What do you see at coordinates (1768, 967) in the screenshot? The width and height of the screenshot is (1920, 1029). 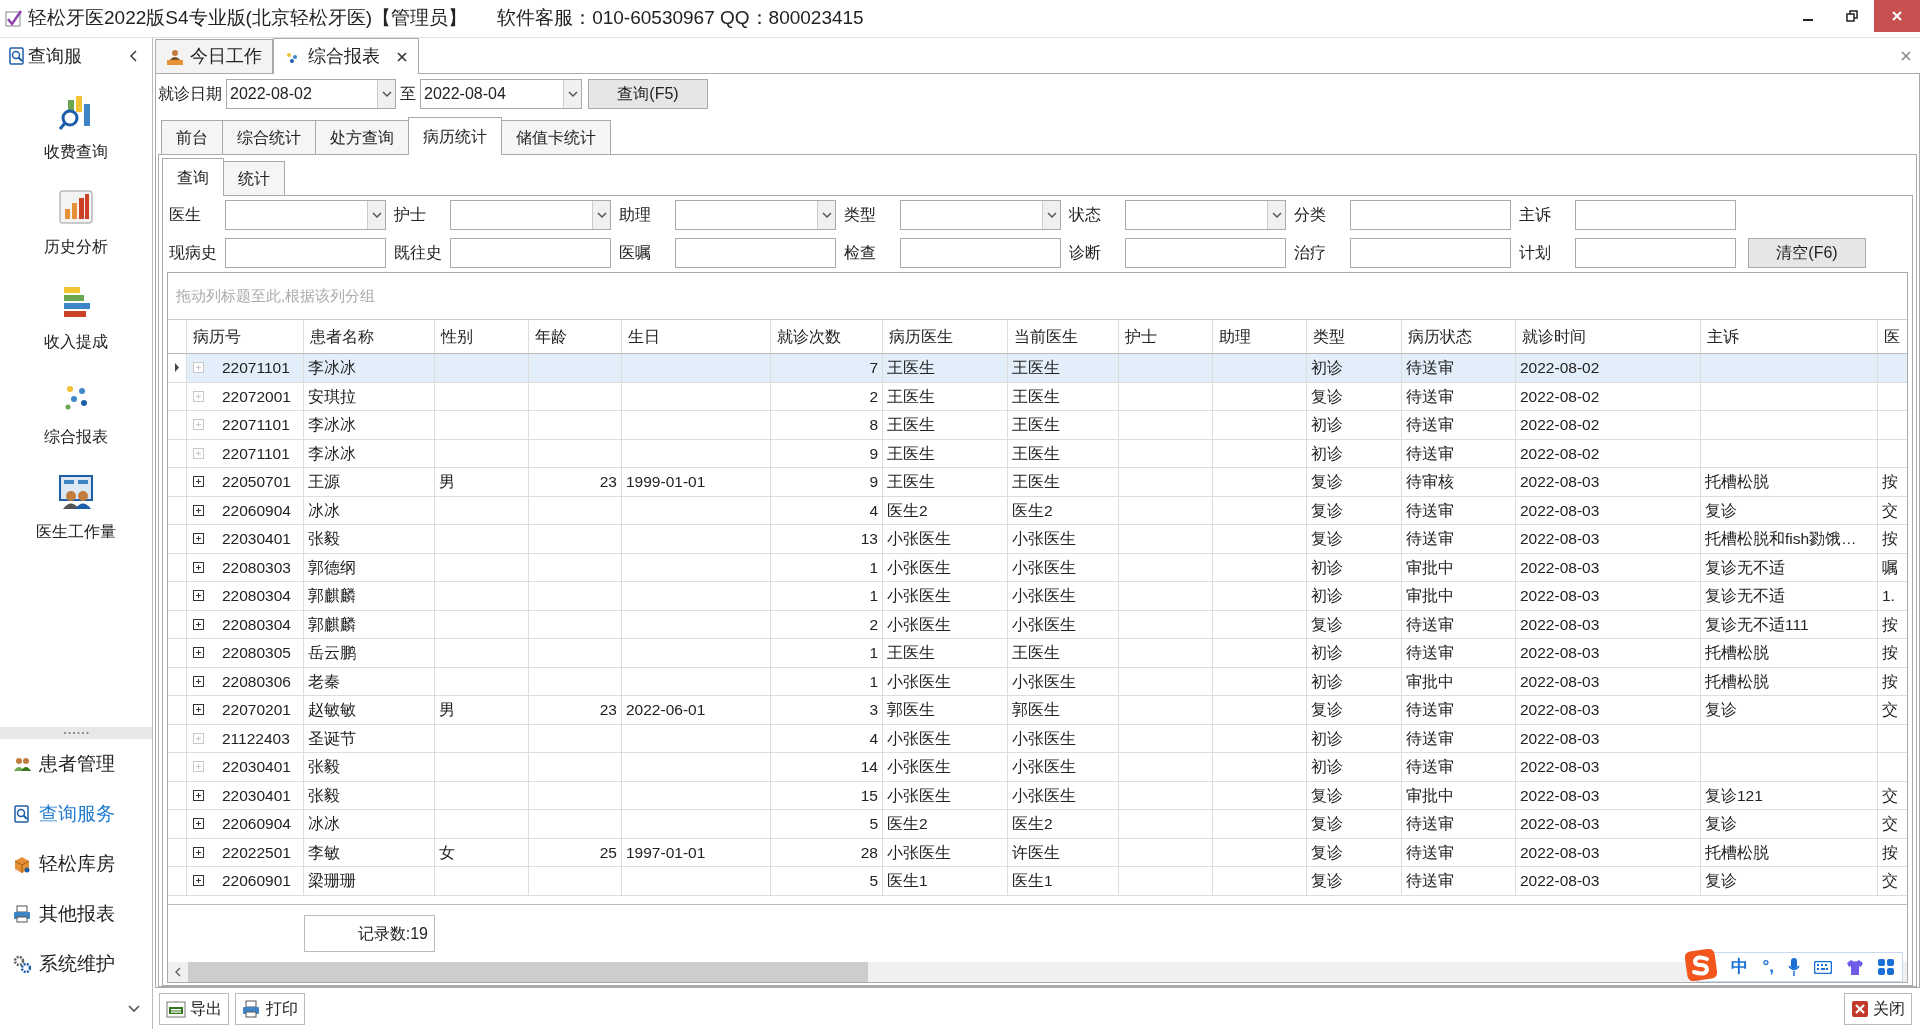 I see `punctuation-mode: °,` at bounding box center [1768, 967].